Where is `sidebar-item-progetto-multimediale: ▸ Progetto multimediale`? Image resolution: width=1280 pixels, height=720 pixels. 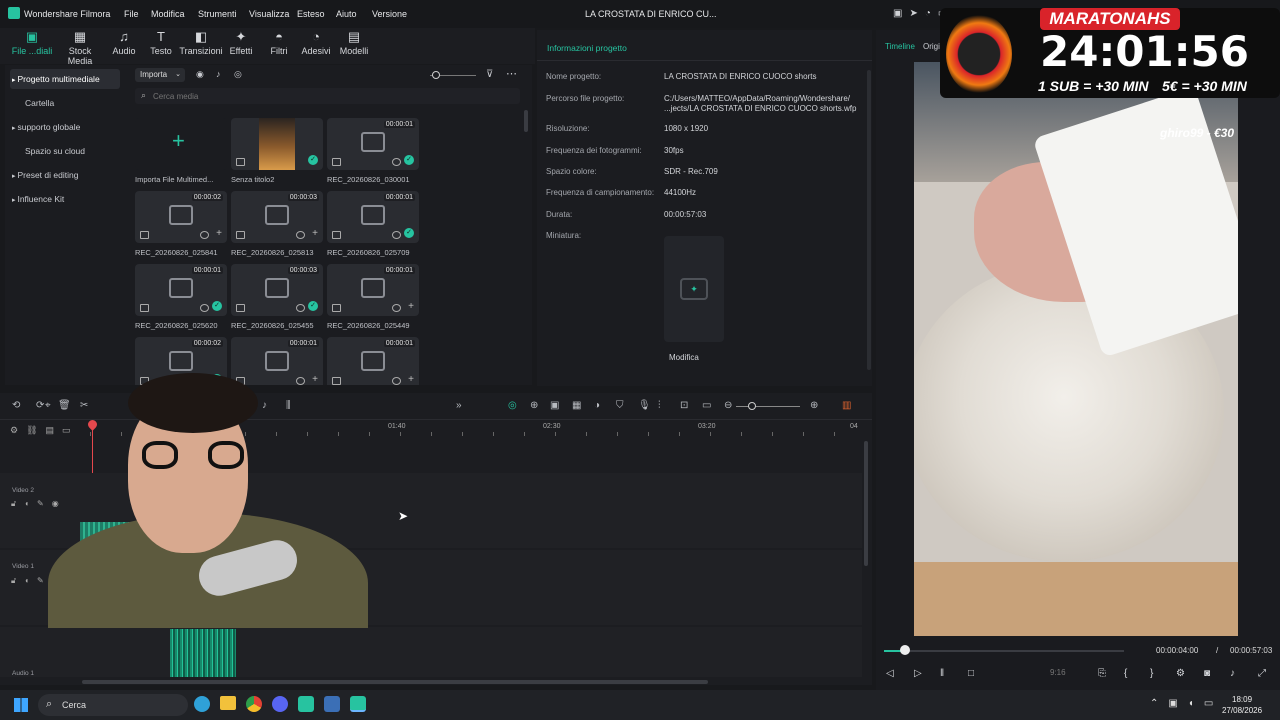
sidebar-item-progetto-multimediale: ▸ Progetto multimediale is located at coordinates (65, 79).